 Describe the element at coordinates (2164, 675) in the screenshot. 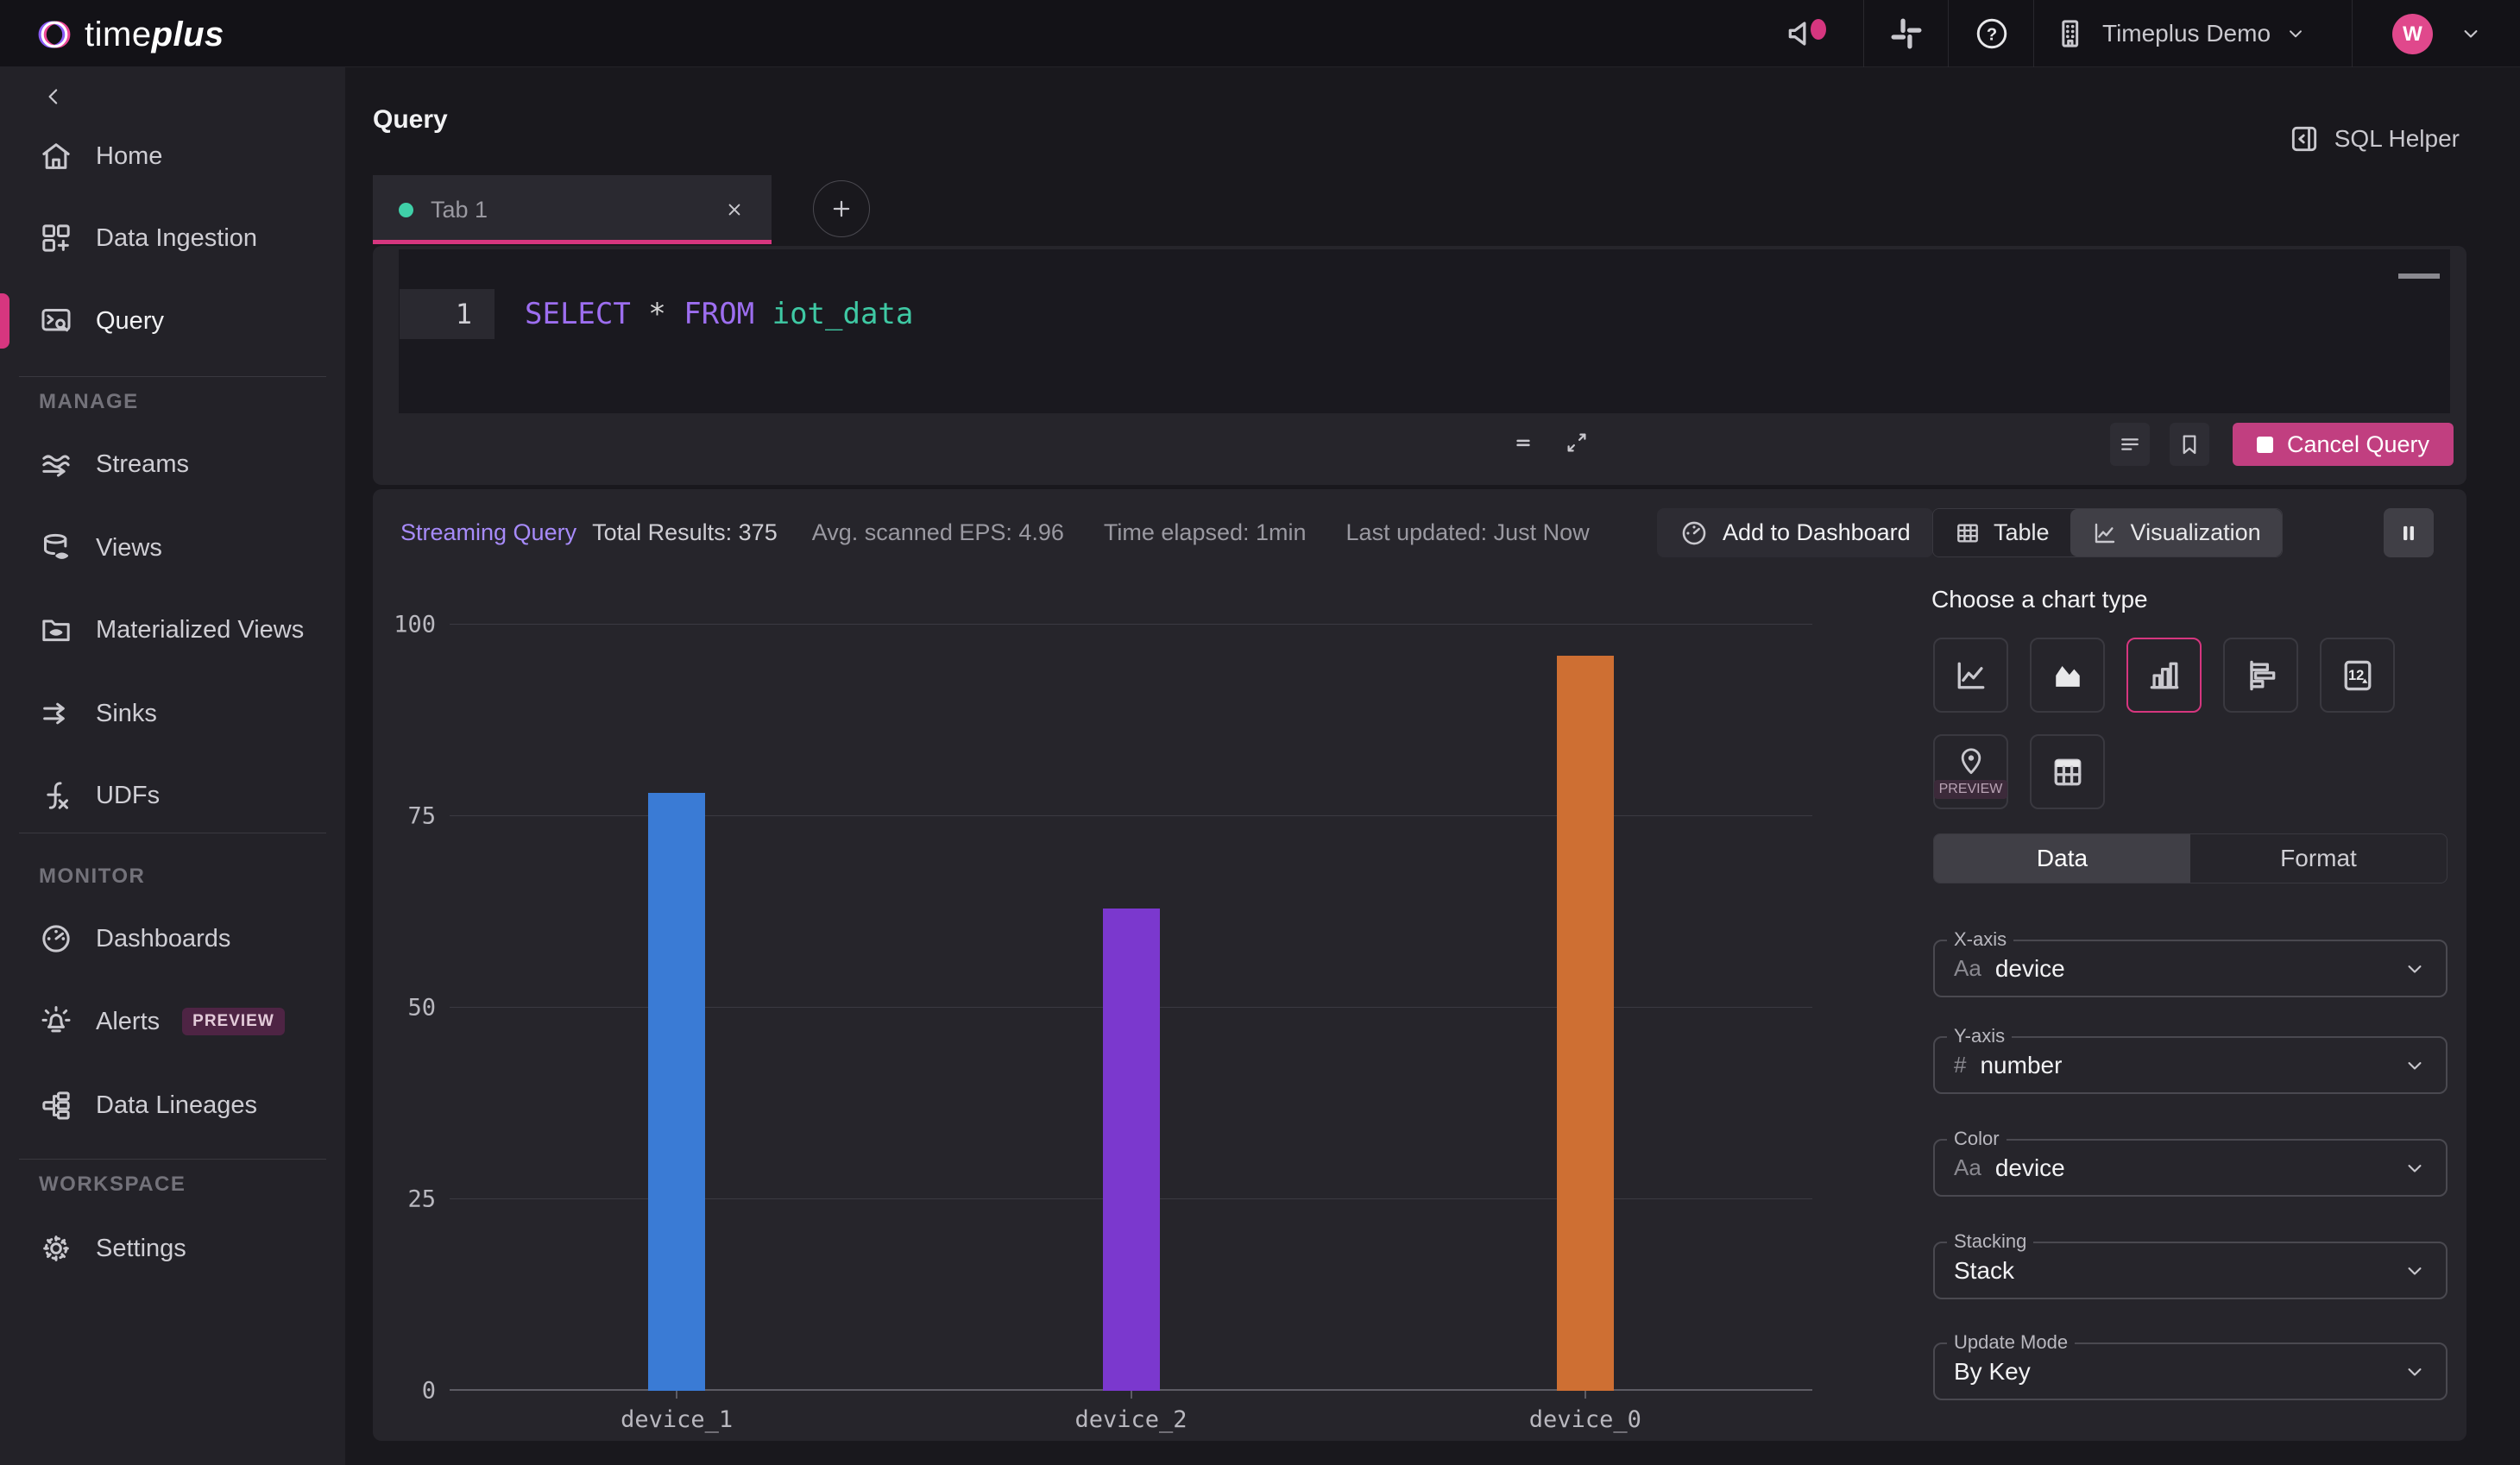

I see `chart-type-column-button` at that location.